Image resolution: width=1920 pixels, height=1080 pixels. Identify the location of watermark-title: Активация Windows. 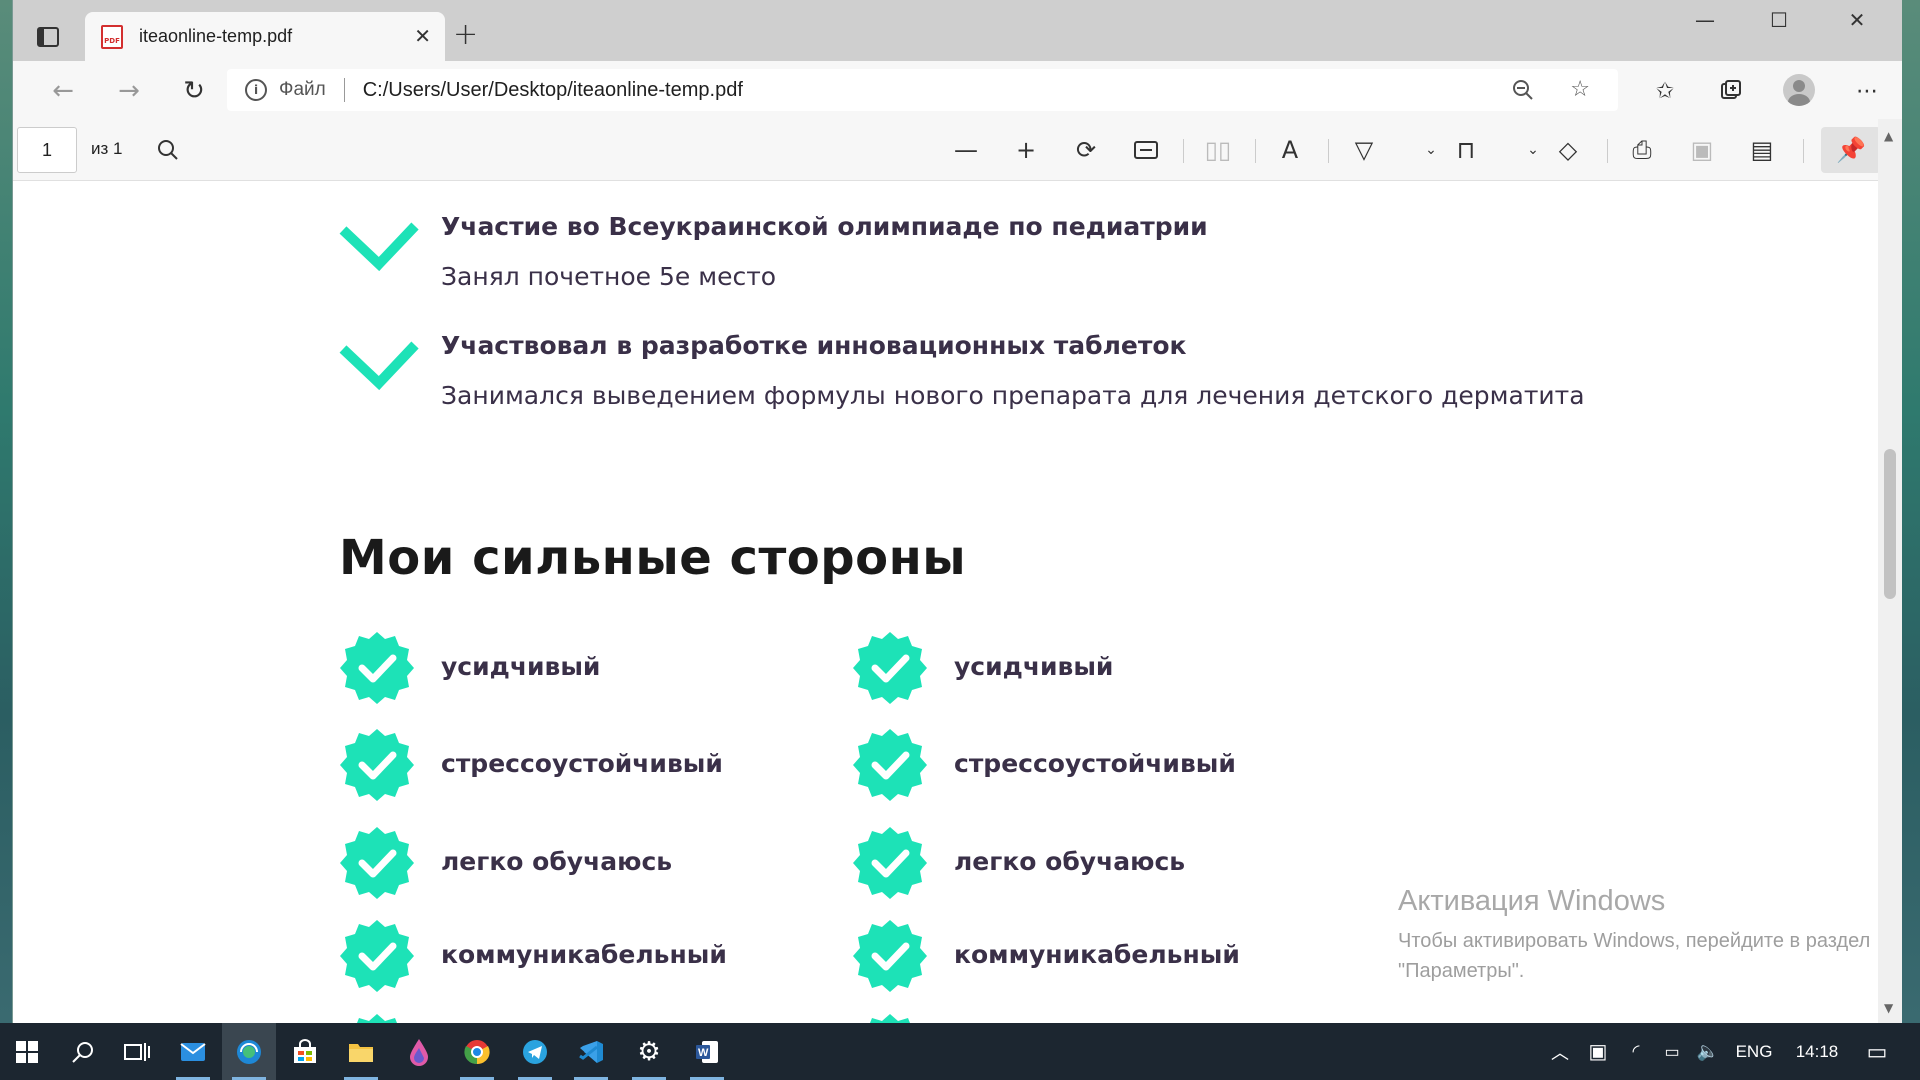
(1532, 901).